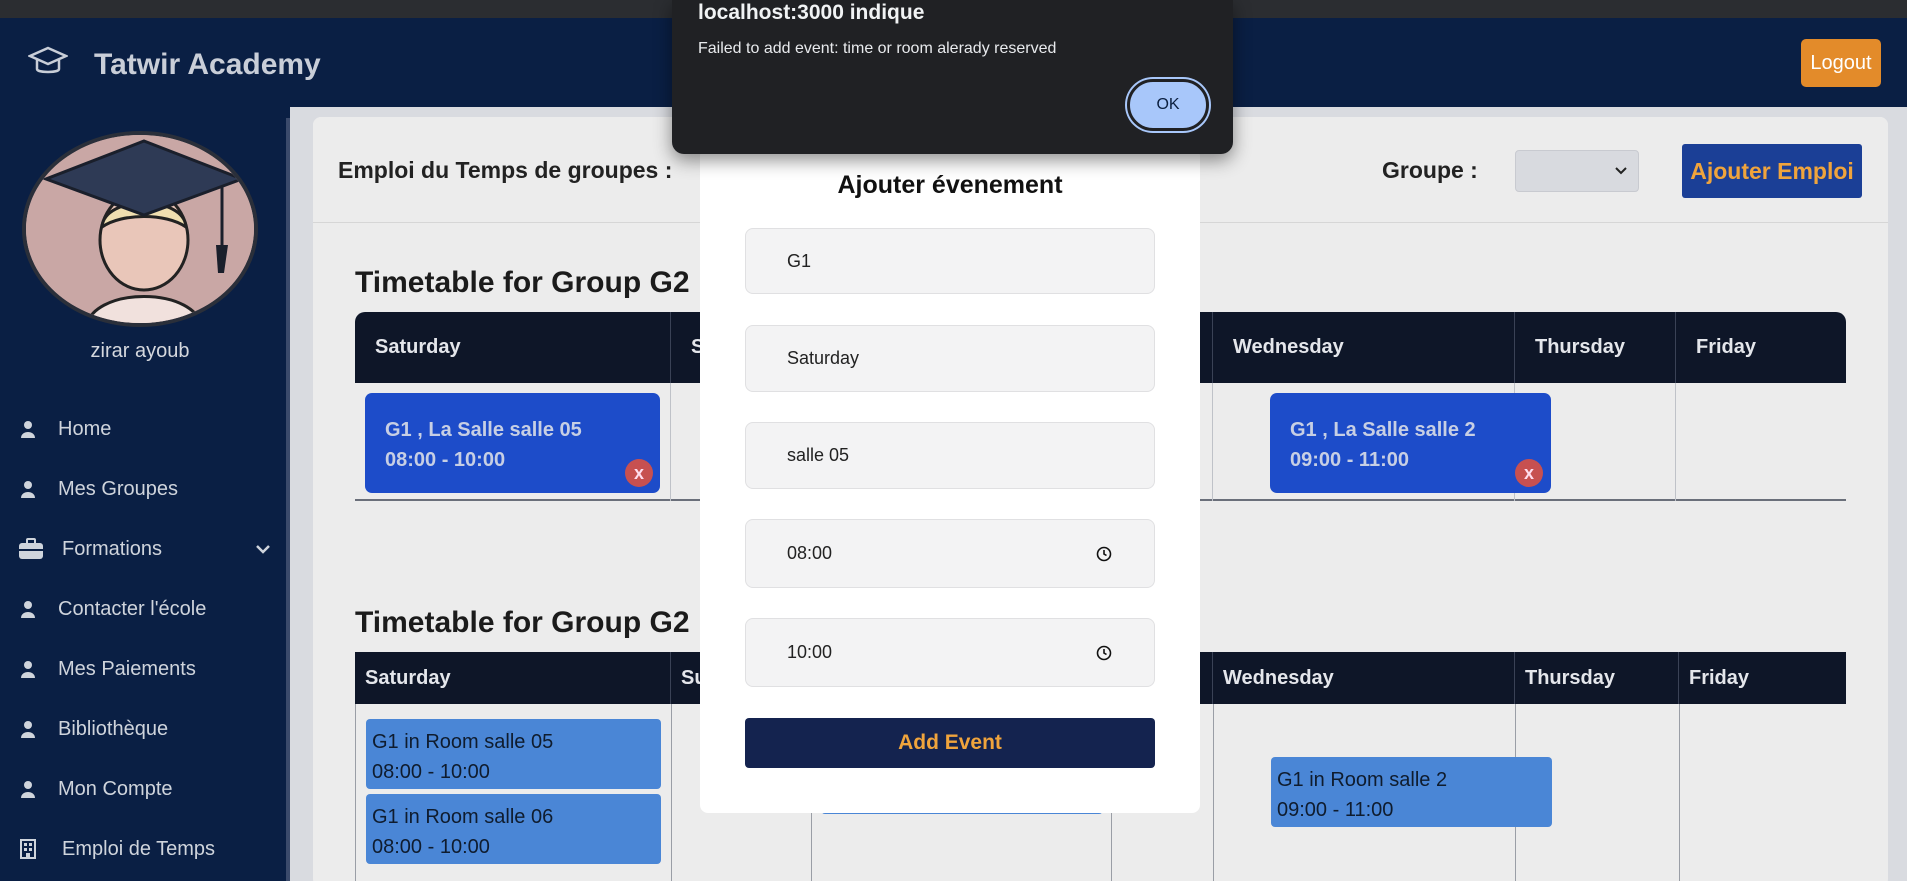 The height and width of the screenshot is (881, 1907). I want to click on sidebar-item-bibliotheque: Bibliothèque, so click(145, 729).